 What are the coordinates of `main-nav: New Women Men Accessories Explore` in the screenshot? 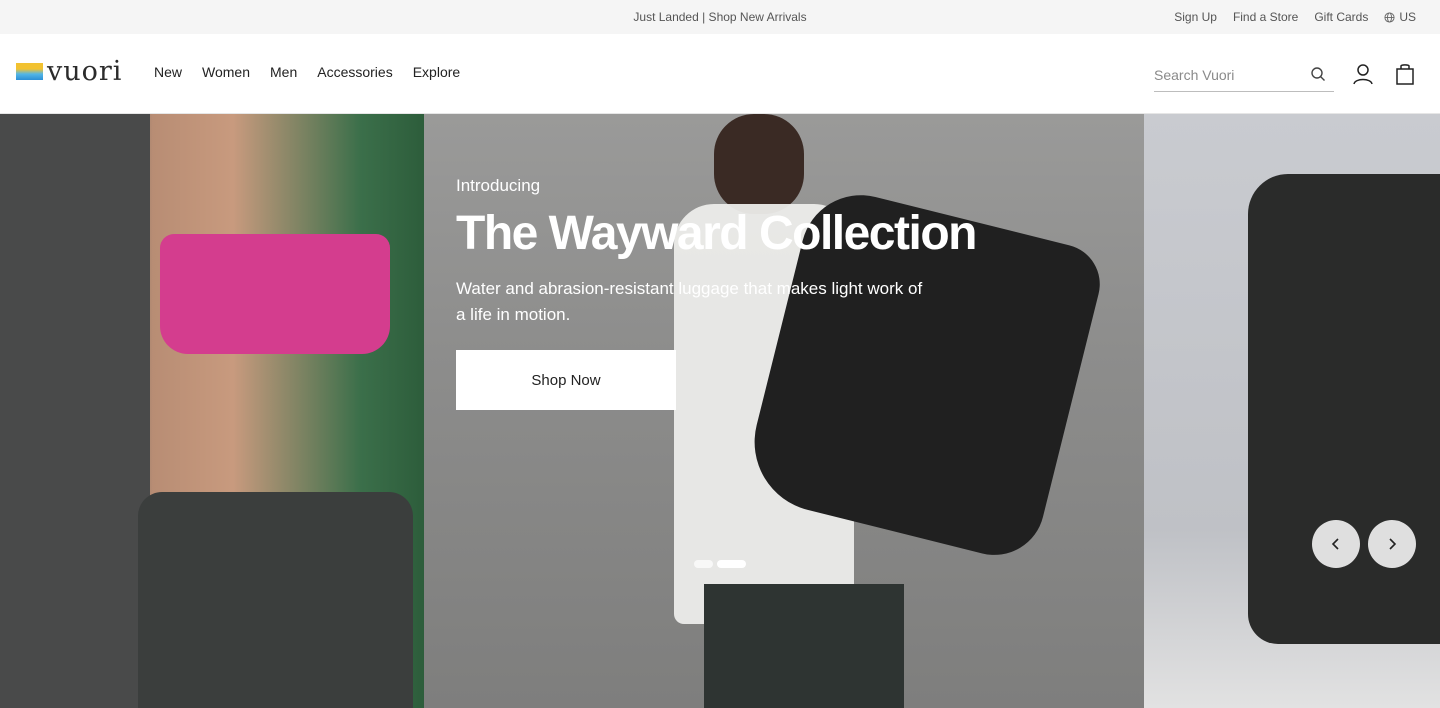 It's located at (307, 72).